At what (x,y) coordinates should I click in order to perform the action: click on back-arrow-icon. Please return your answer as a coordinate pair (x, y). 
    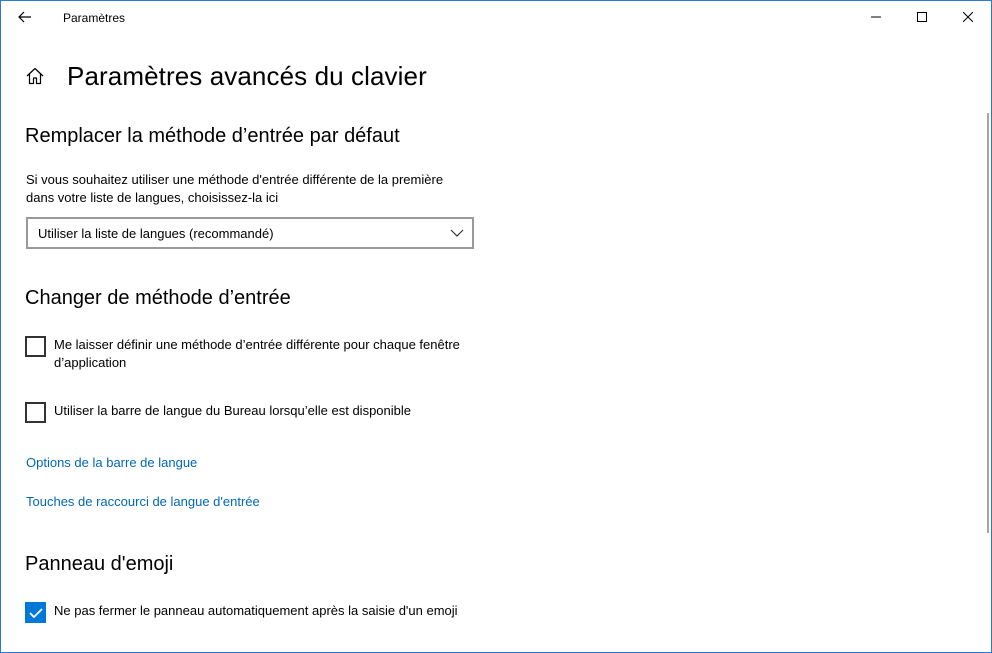
    Looking at the image, I should click on (24, 17).